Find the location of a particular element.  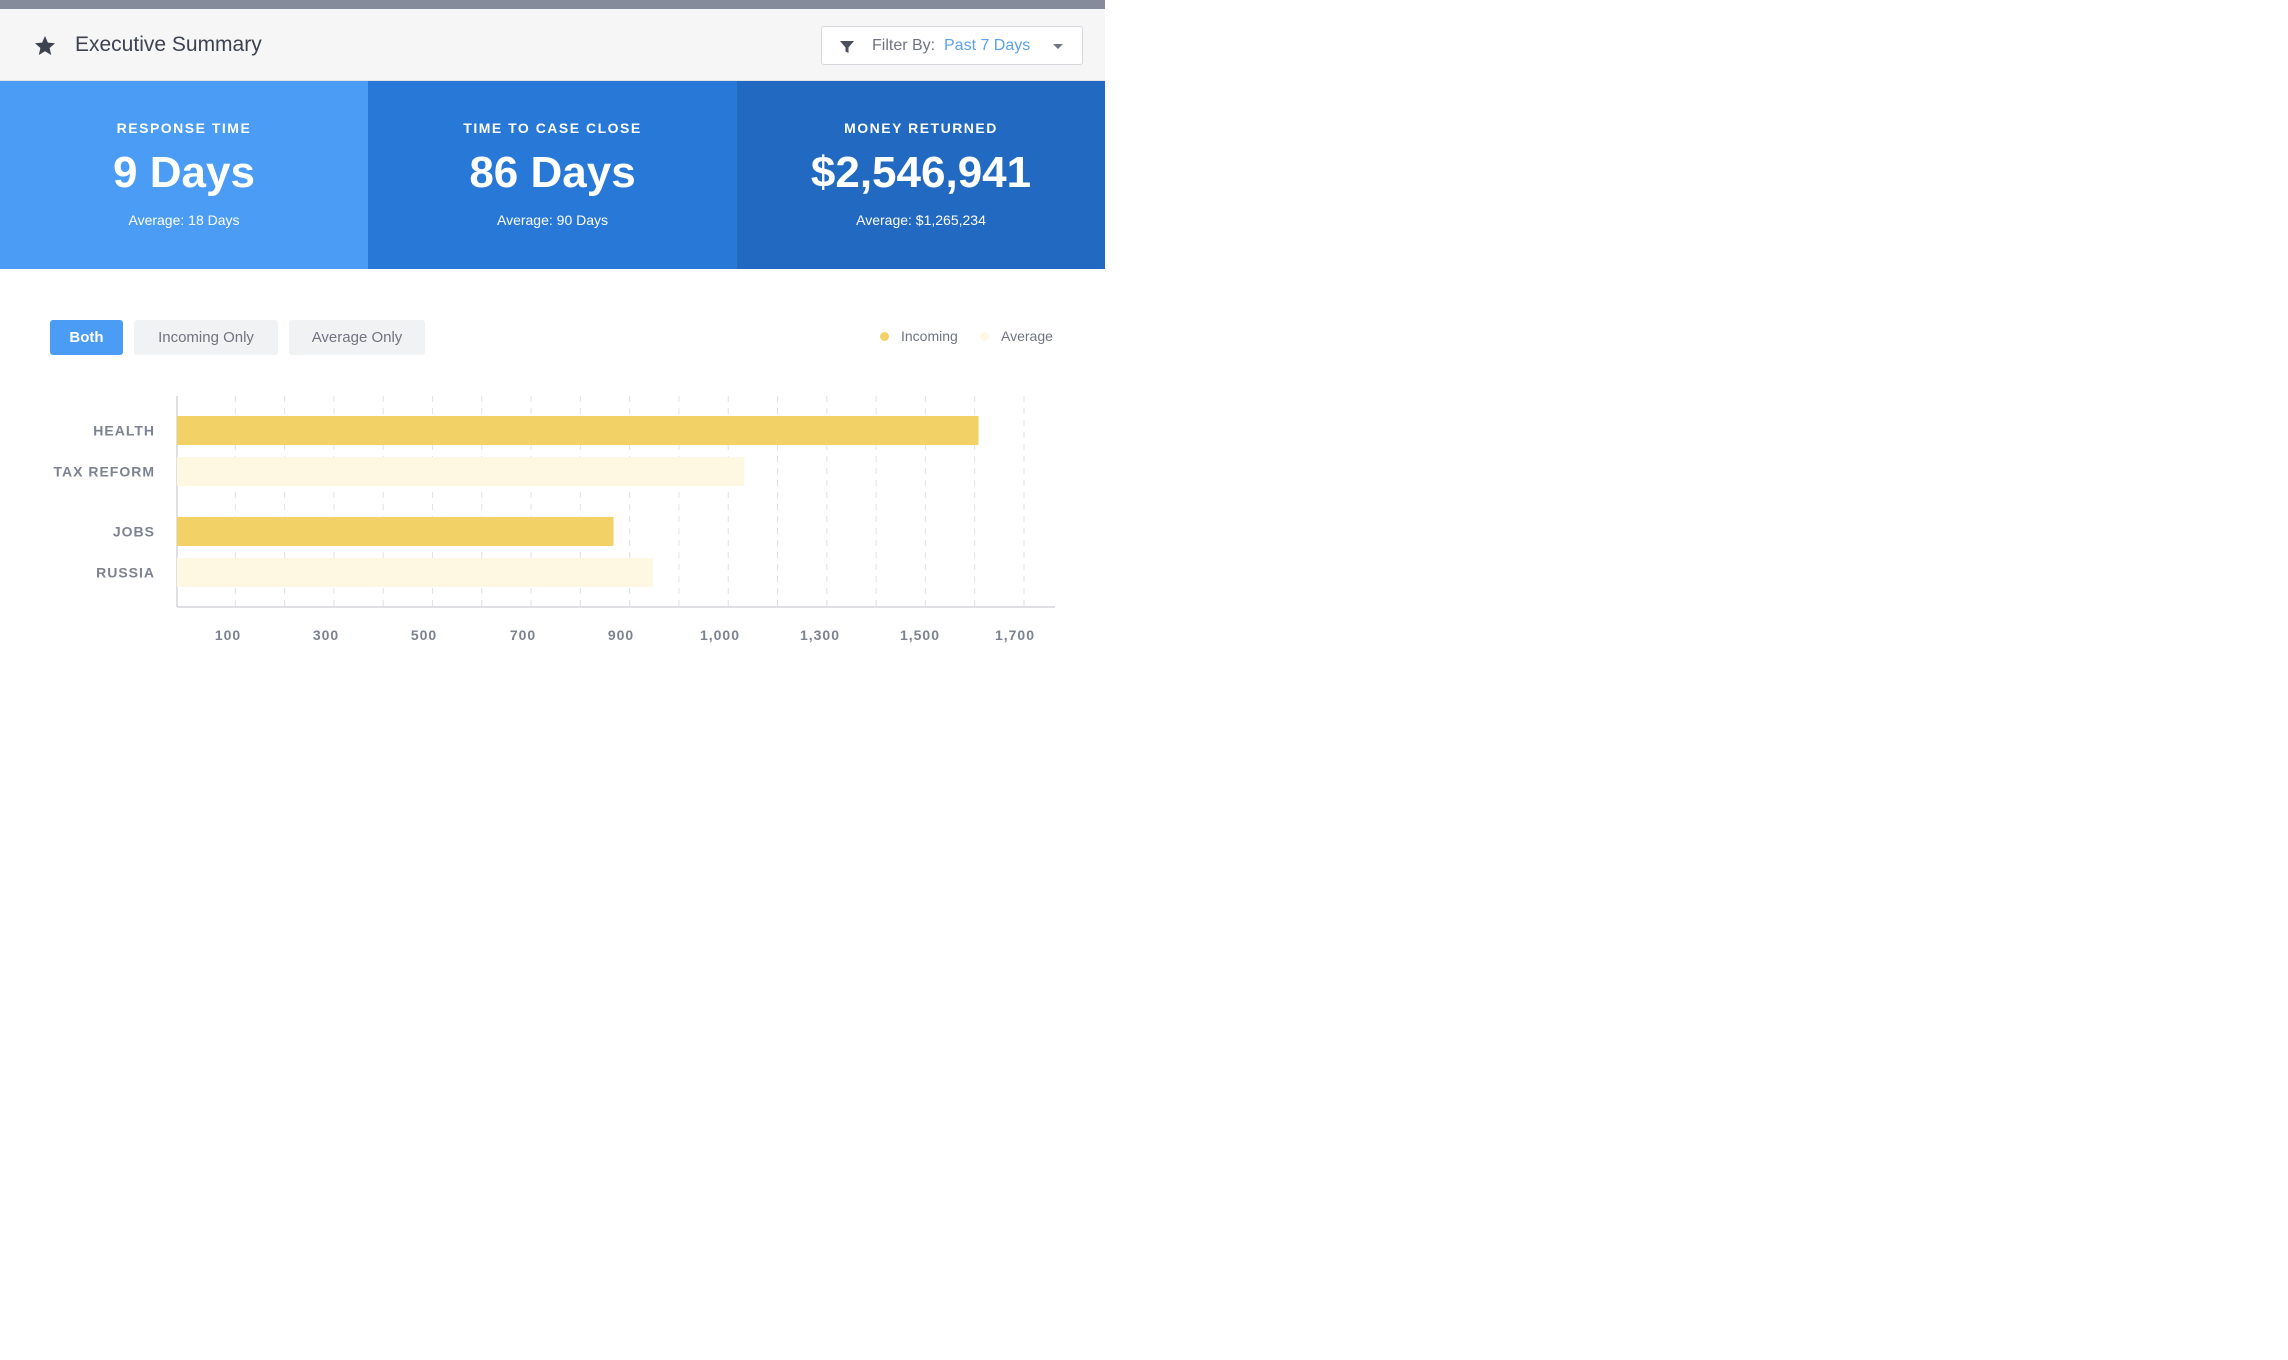

legend-item-incoming: Incoming is located at coordinates (930, 336).